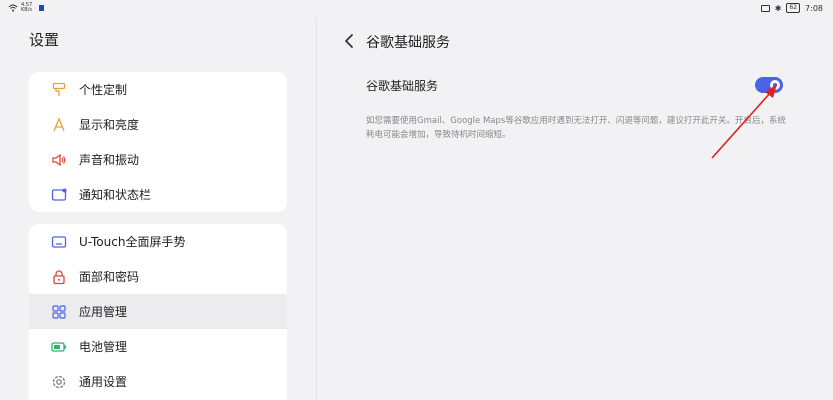 This screenshot has height=400, width=833. What do you see at coordinates (59, 195) in the screenshot?
I see `notification-icon` at bounding box center [59, 195].